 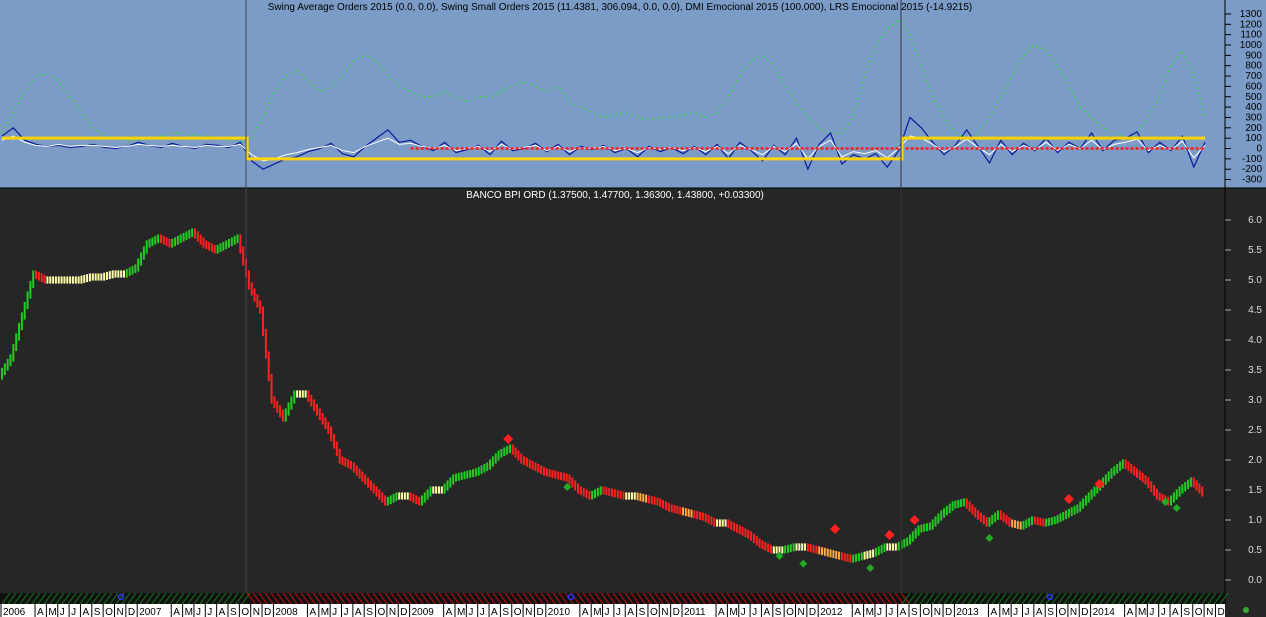 What do you see at coordinates (1255, 460) in the screenshot?
I see `y-tick-label: 2.0` at bounding box center [1255, 460].